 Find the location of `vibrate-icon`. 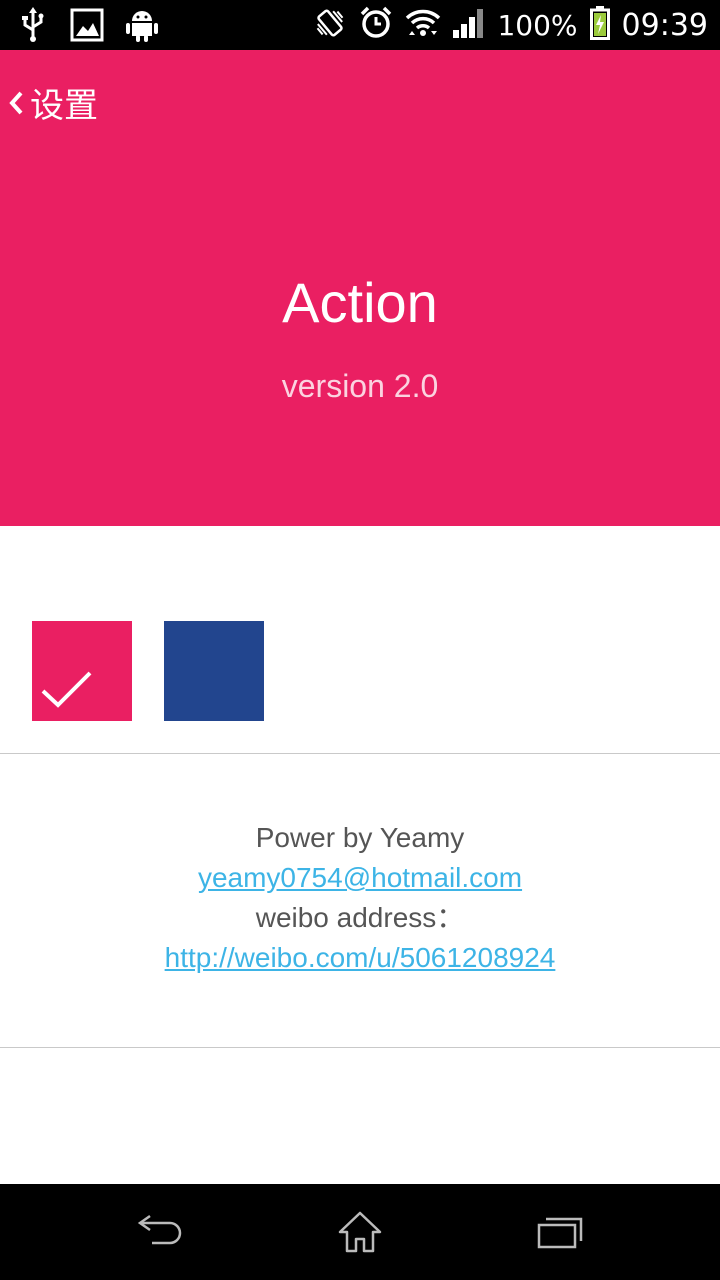

vibrate-icon is located at coordinates (330, 25).